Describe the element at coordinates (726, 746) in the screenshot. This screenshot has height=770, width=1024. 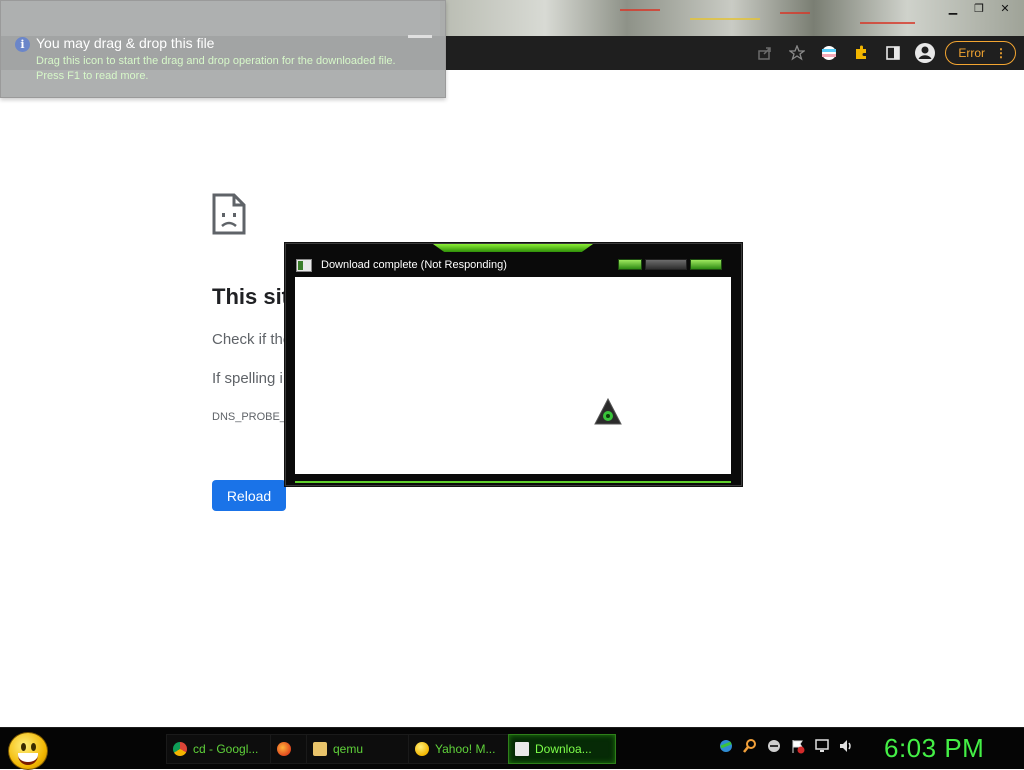
I see `network-globe-icon` at that location.